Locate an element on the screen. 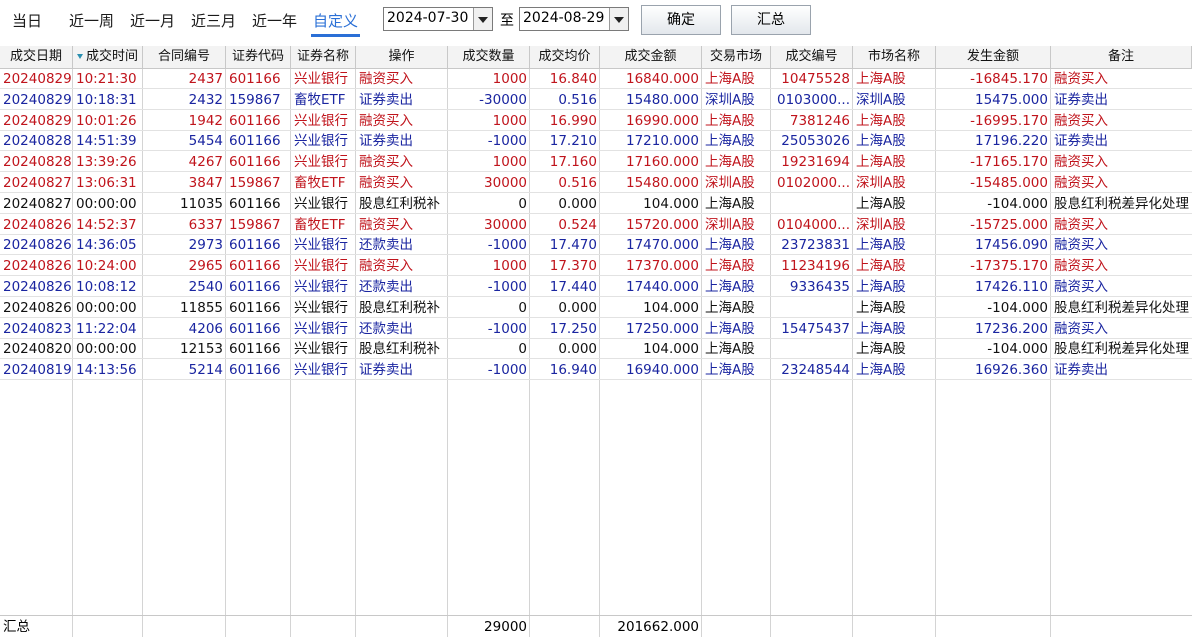 Image resolution: width=1192 pixels, height=637 pixels. col-header-net-amount: 发生金额 is located at coordinates (993, 57).